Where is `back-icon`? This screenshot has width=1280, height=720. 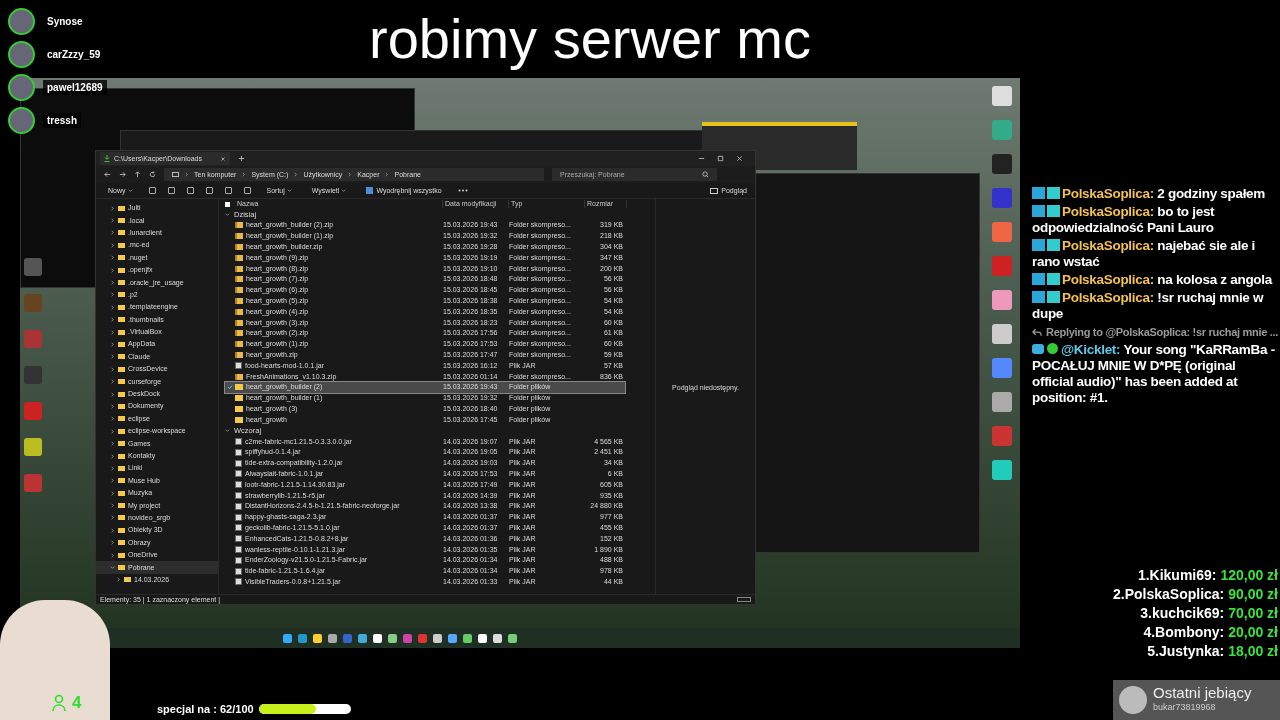
back-icon is located at coordinates (107, 174).